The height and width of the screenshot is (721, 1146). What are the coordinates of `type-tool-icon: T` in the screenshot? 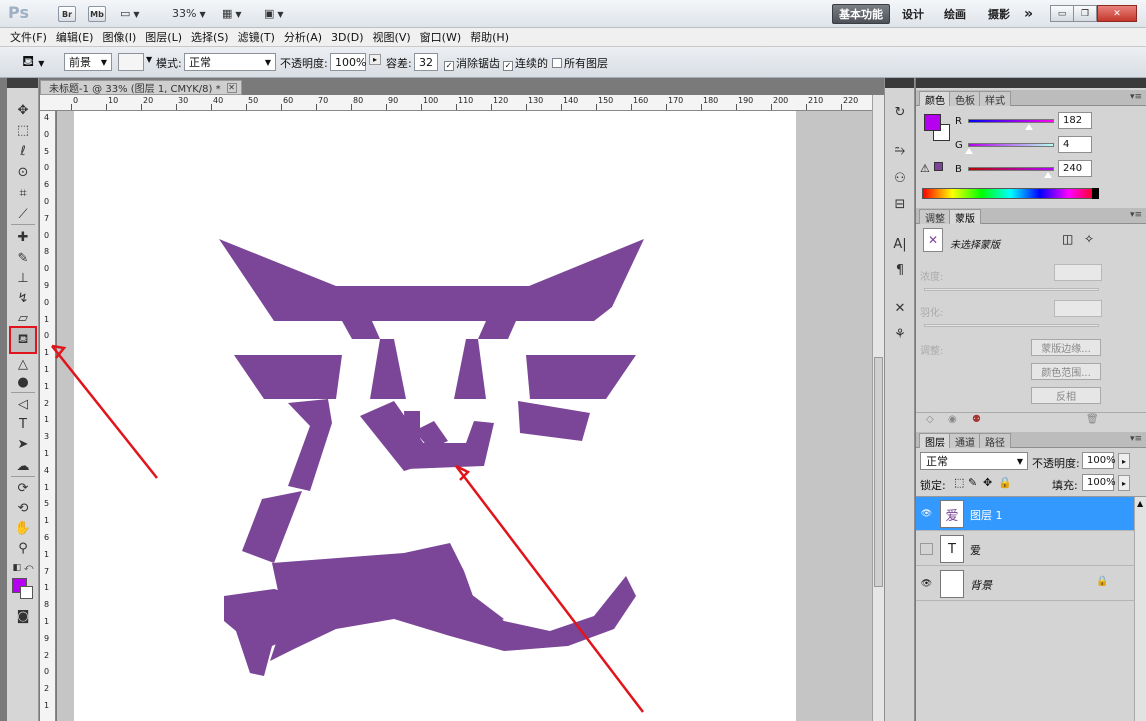 It's located at (23, 424).